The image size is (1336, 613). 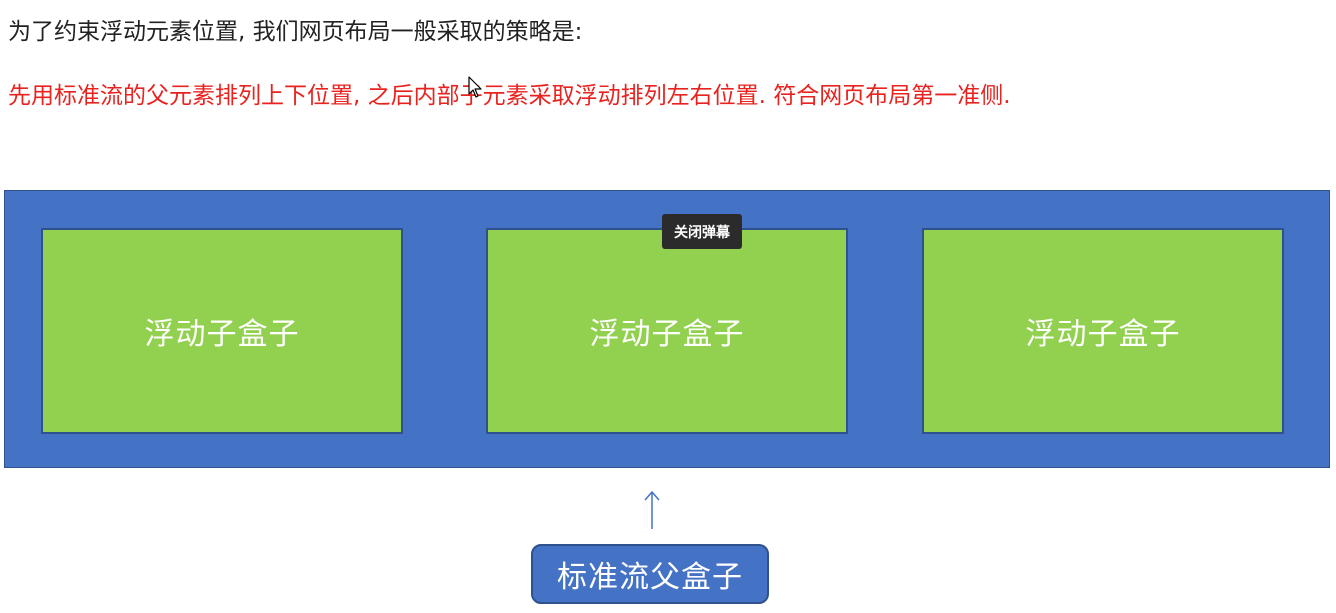 I want to click on standard-flow-parent-label: 标准流父盒子, so click(x=650, y=574).